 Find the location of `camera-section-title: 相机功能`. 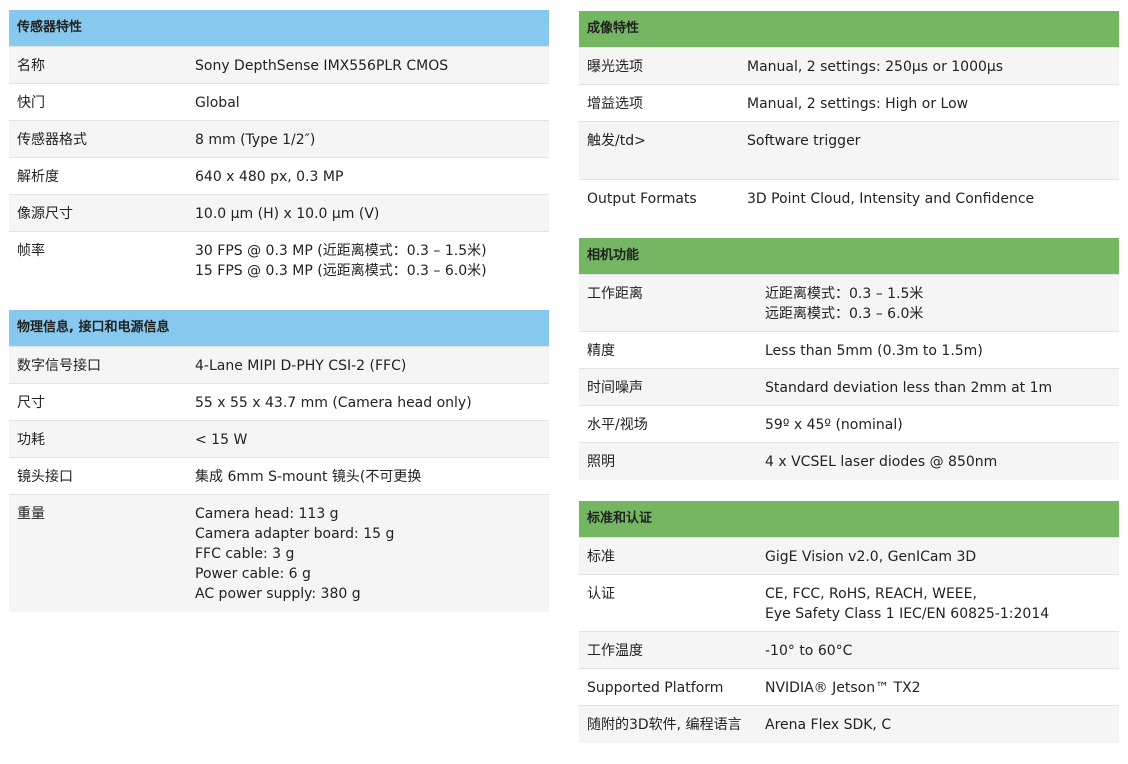

camera-section-title: 相机功能 is located at coordinates (849, 256).